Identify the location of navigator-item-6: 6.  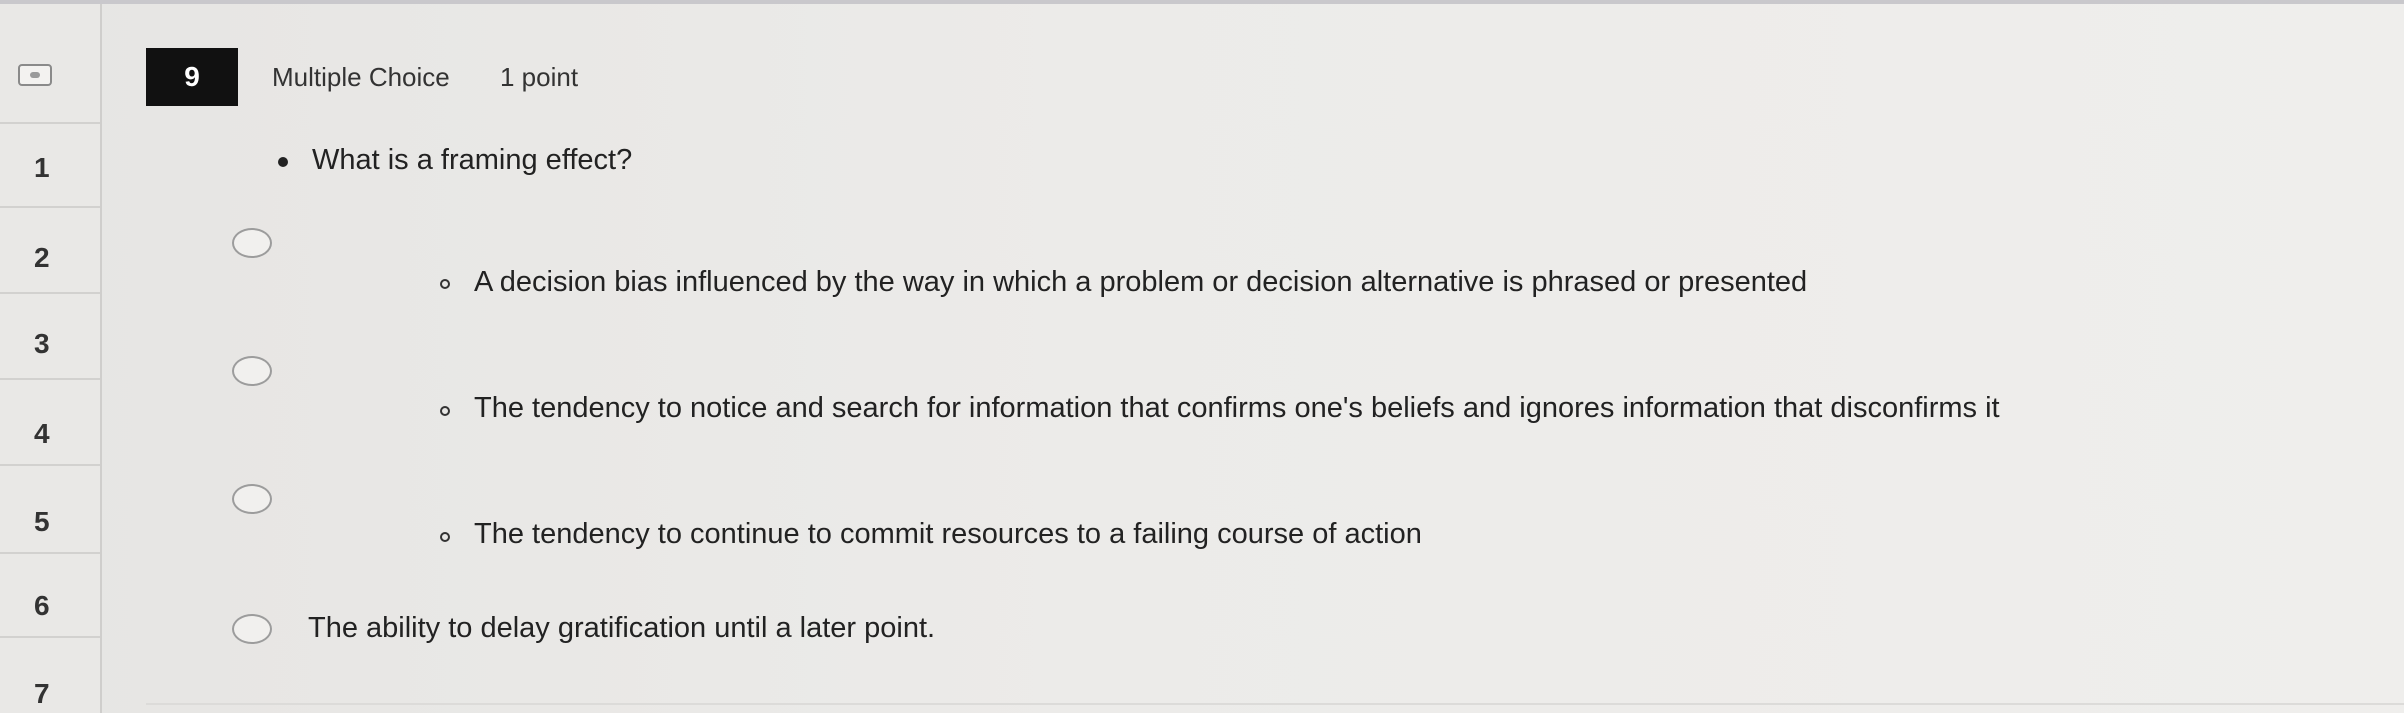
(50, 596).